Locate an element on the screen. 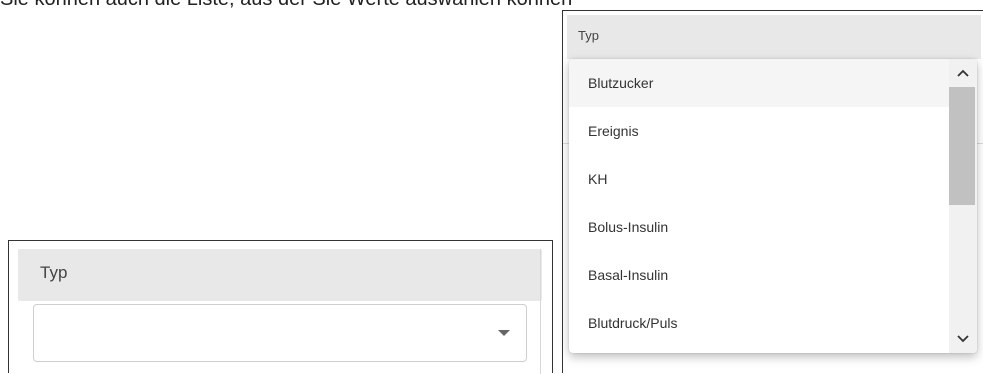  dropdown-option: Blutdruck/Puls is located at coordinates (759, 323).